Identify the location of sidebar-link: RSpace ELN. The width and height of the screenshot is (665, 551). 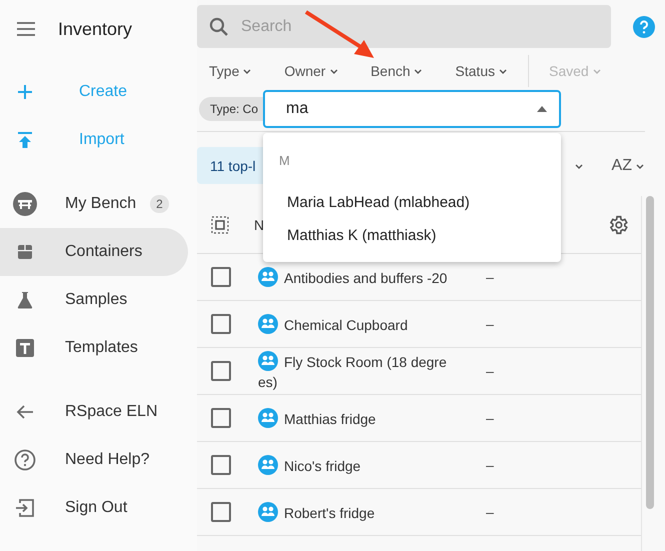
(94, 412).